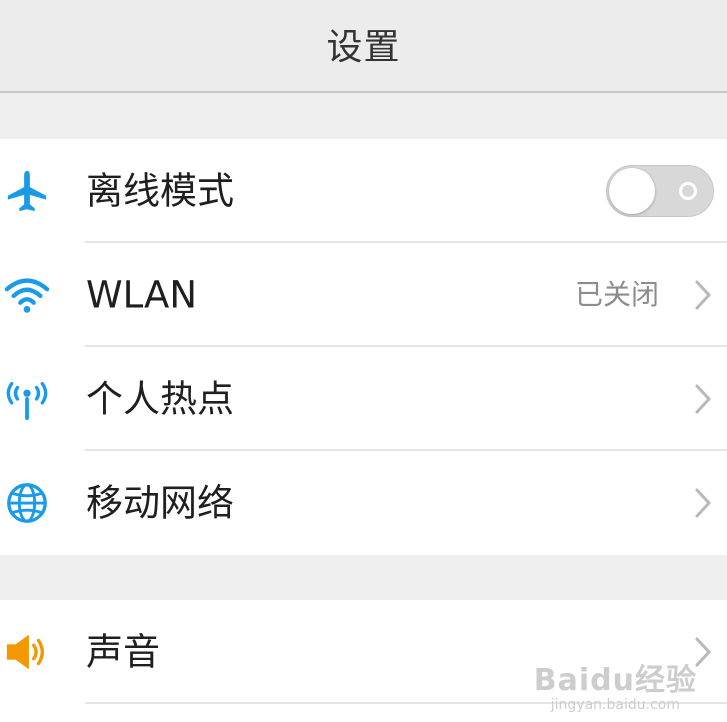  Describe the element at coordinates (363, 191) in the screenshot. I see `settings-row-airplane-mode: 离线模式` at that location.